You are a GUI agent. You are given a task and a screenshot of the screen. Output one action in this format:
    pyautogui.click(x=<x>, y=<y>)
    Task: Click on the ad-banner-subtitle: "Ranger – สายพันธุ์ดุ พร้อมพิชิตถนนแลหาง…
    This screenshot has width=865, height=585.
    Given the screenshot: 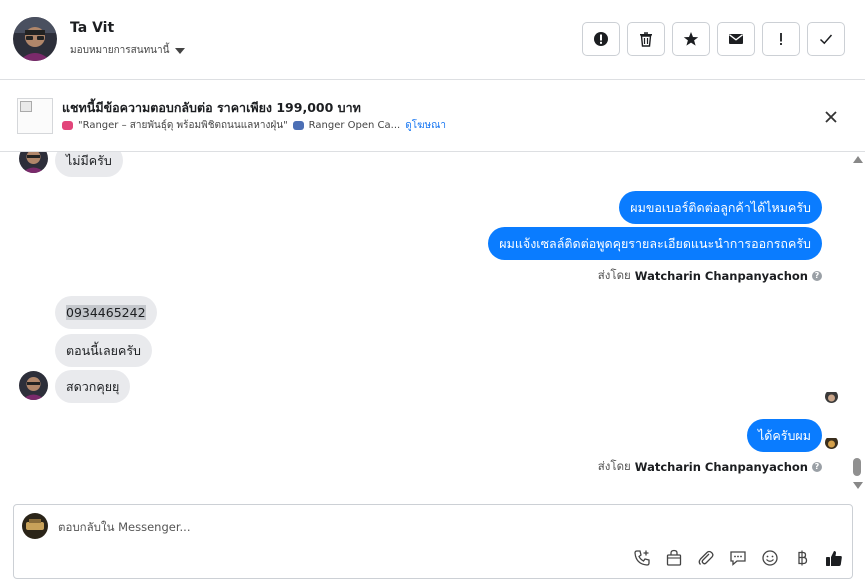 What is the action you would take?
    pyautogui.click(x=254, y=125)
    